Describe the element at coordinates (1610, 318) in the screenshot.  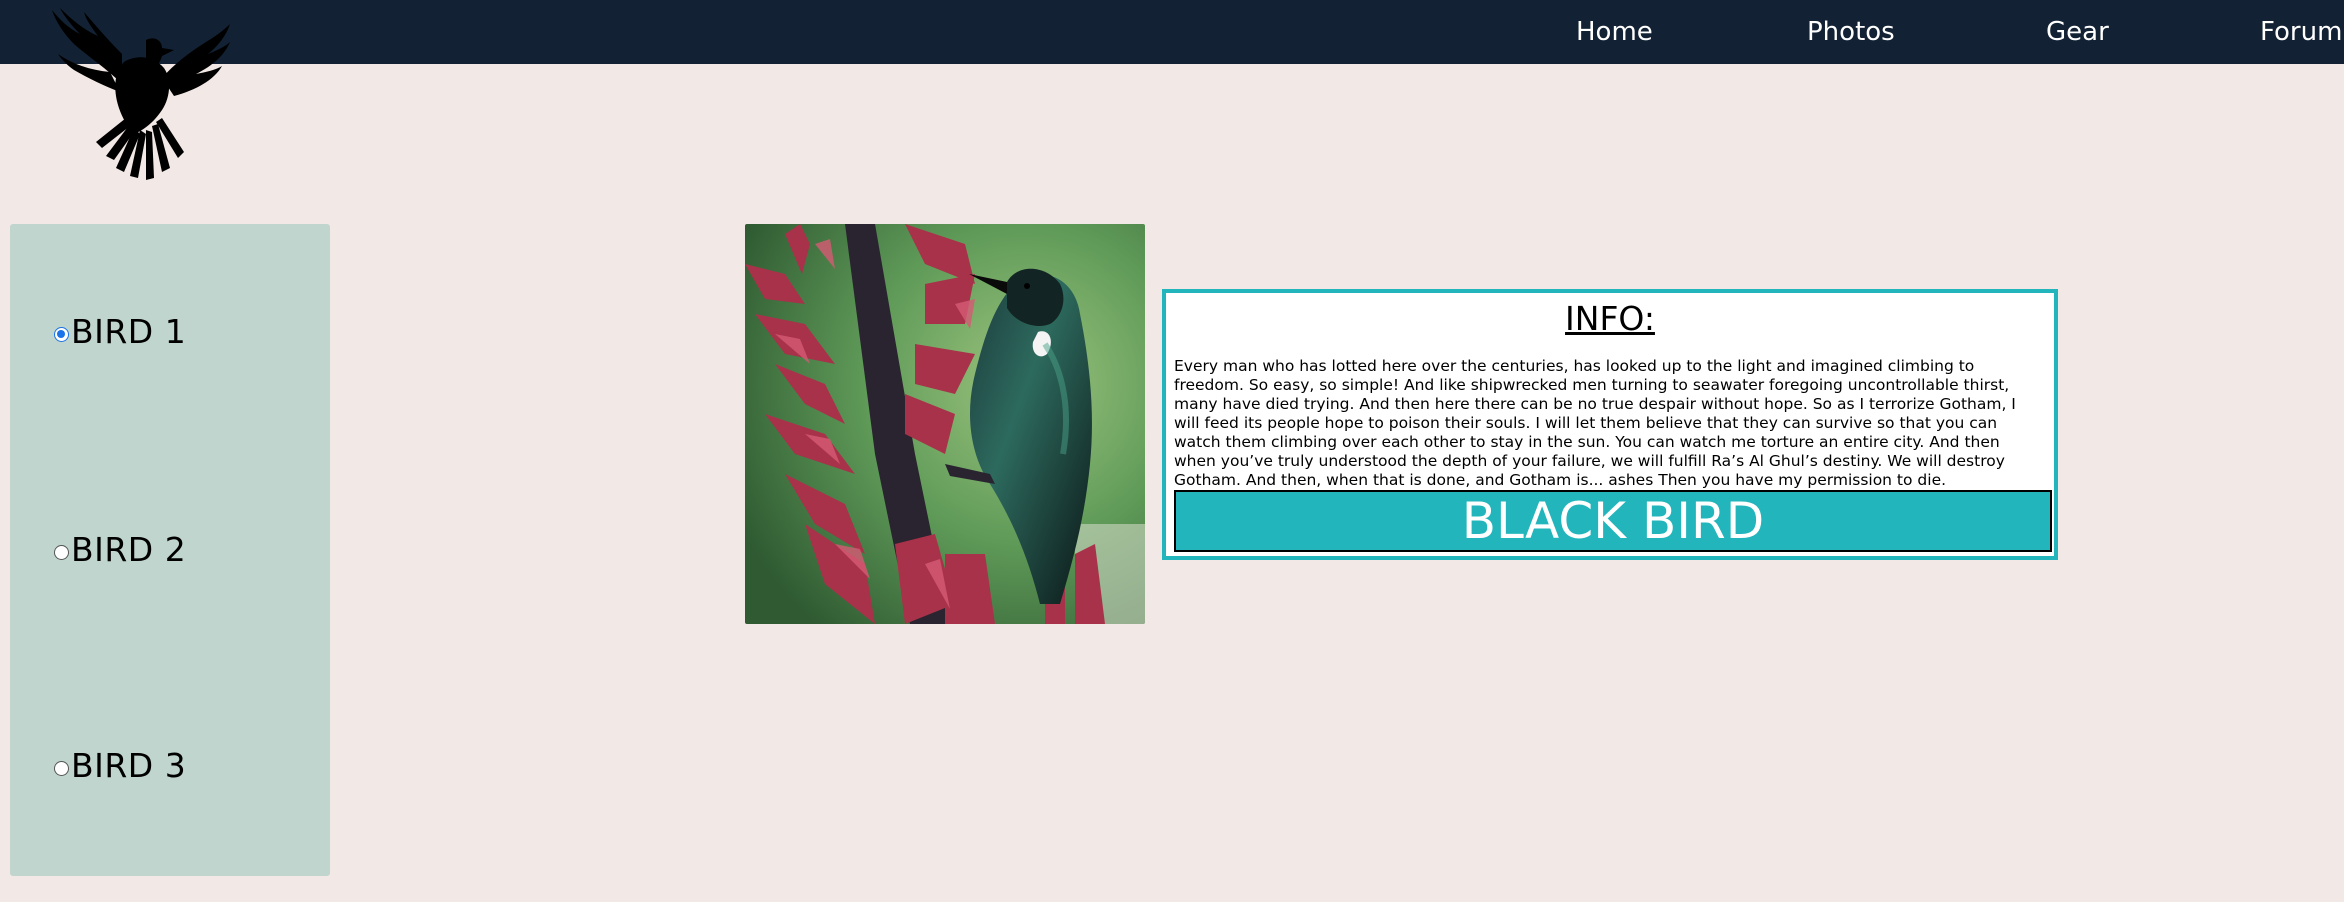
I see `info-title: INFO:` at that location.